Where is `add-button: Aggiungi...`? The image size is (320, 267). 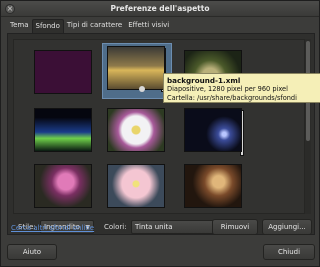
add-button: Aggiungi... is located at coordinates (287, 227).